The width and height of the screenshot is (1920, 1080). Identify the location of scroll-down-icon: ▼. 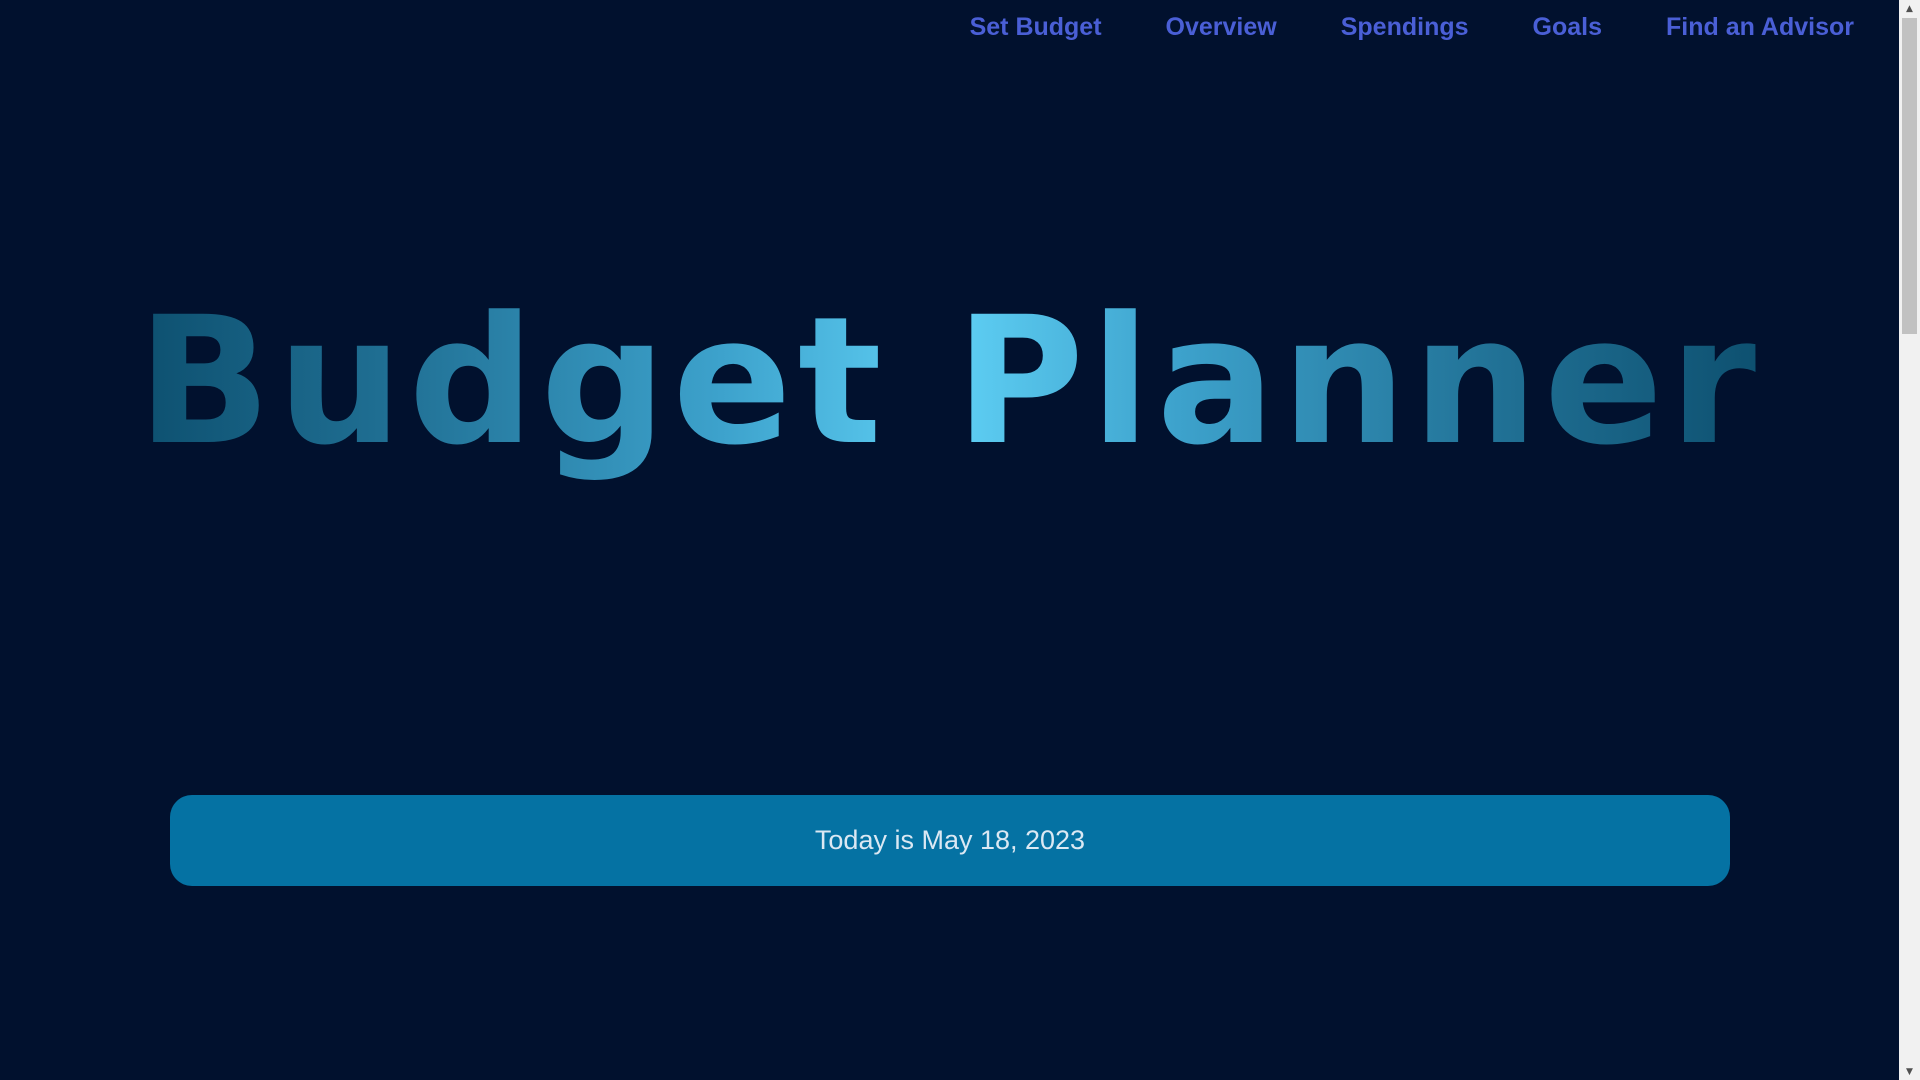
(1909, 1071).